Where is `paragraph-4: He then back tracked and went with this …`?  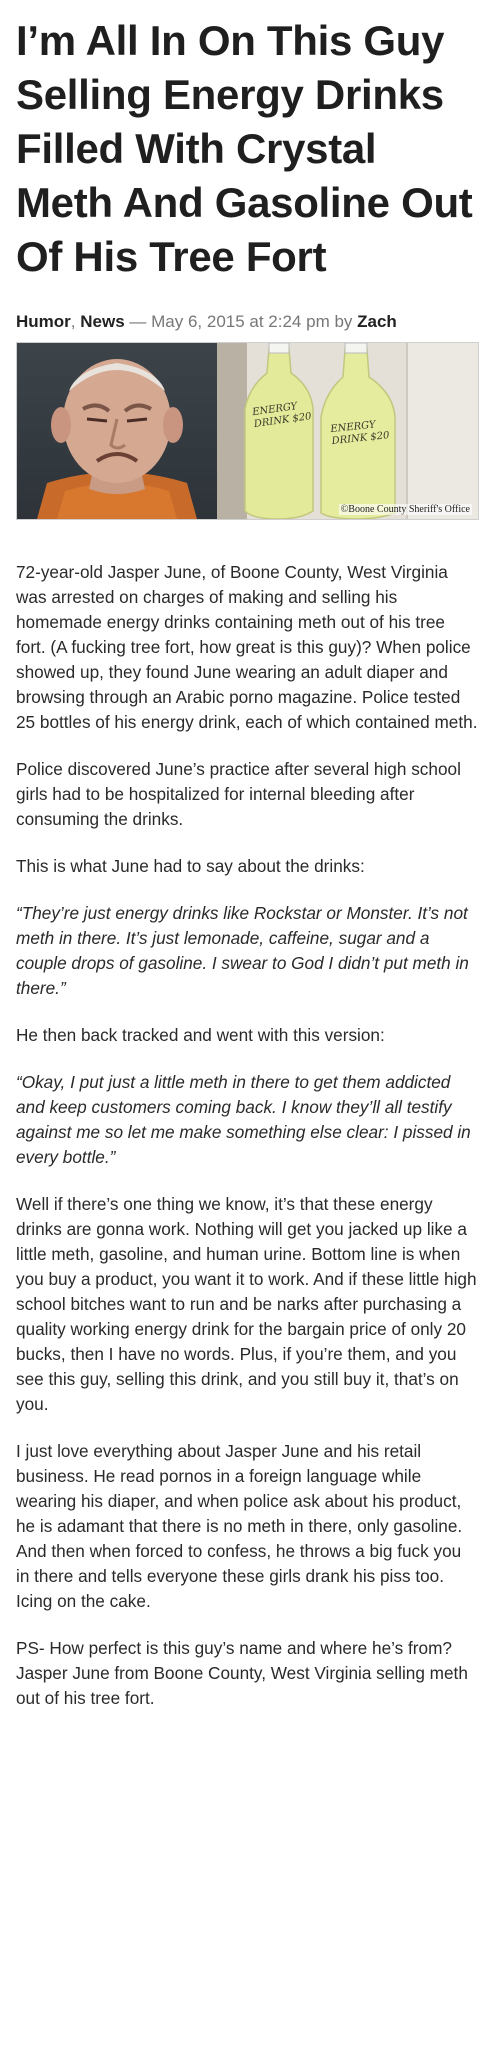 paragraph-4: He then back tracked and went with this … is located at coordinates (200, 1035).